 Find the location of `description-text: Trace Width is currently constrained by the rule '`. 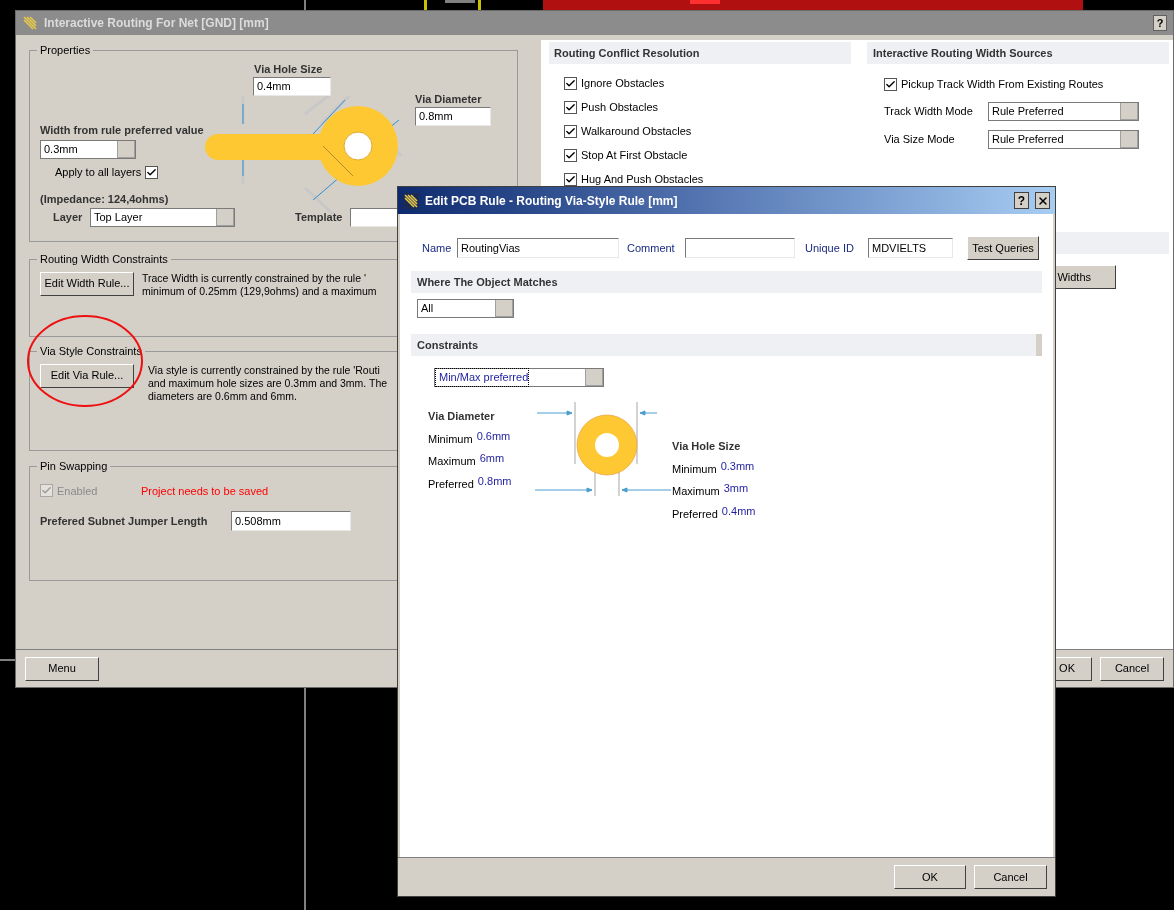

description-text: Trace Width is currently constrained by the rule ' is located at coordinates (254, 278).